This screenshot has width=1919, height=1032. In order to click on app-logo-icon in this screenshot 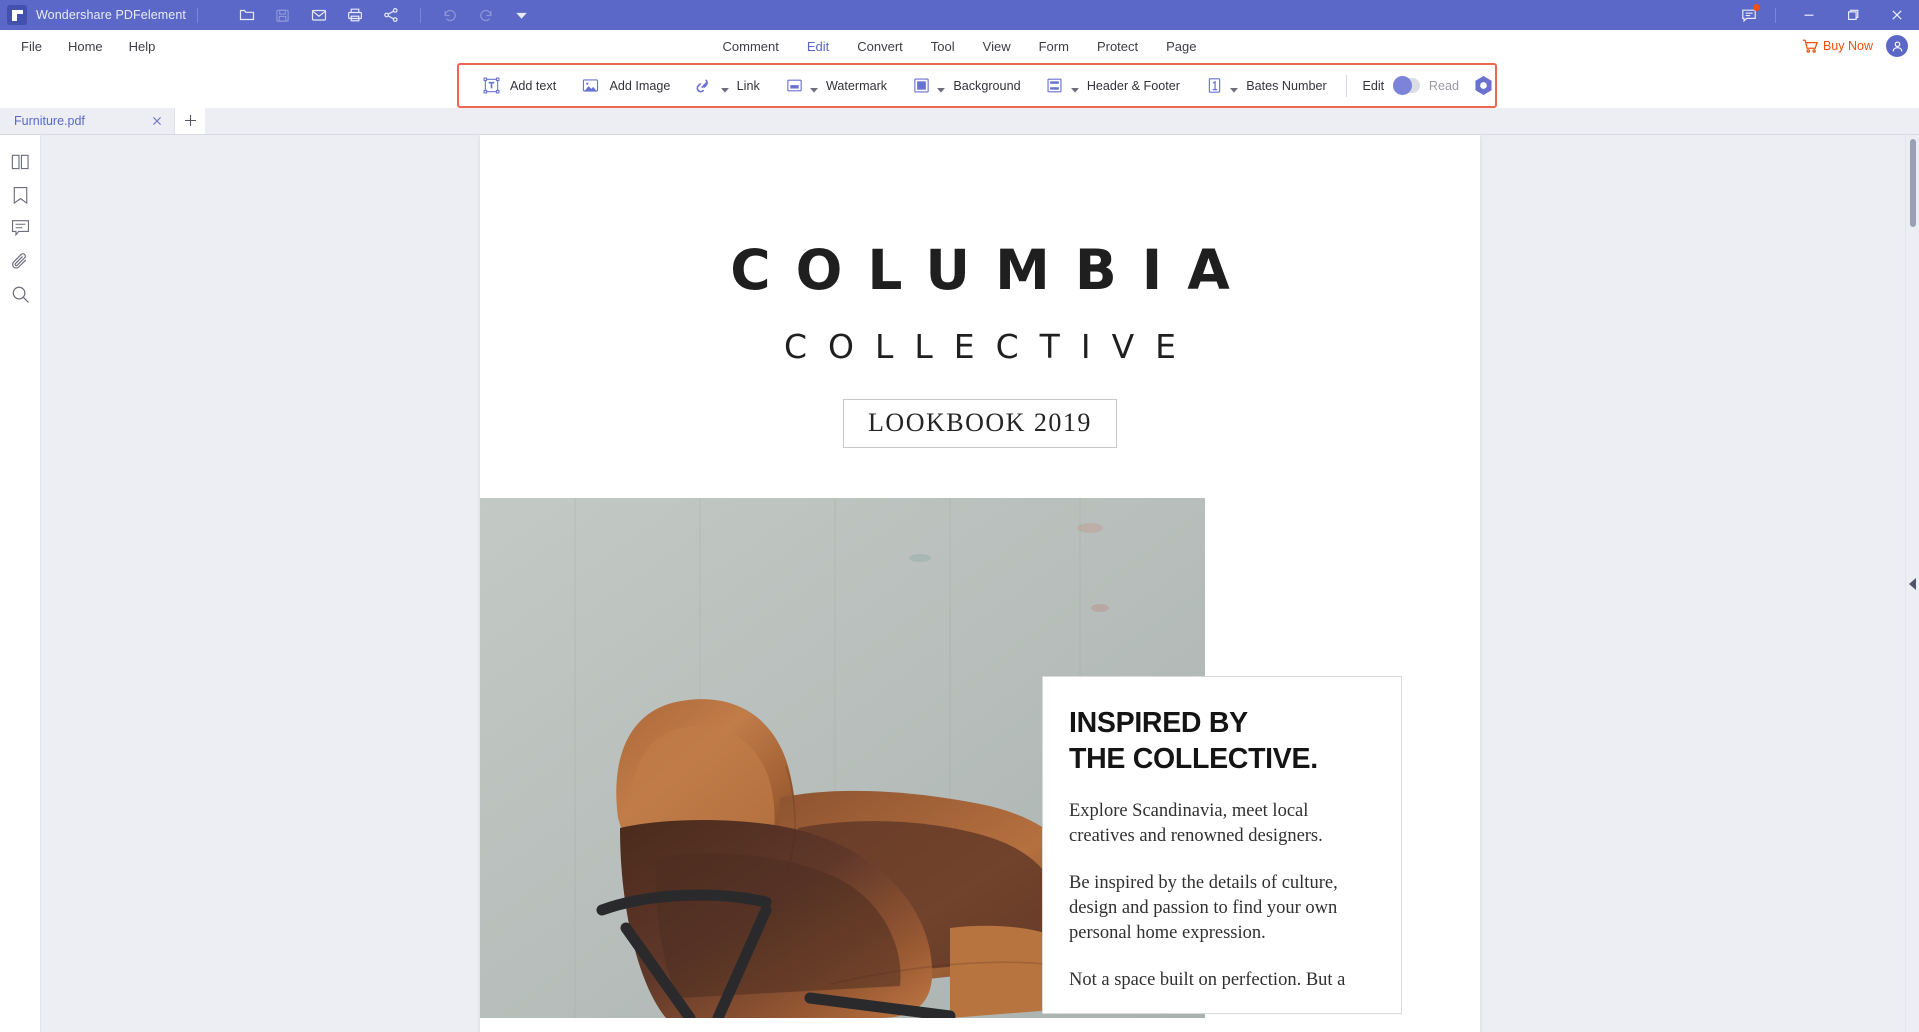, I will do `click(17, 15)`.